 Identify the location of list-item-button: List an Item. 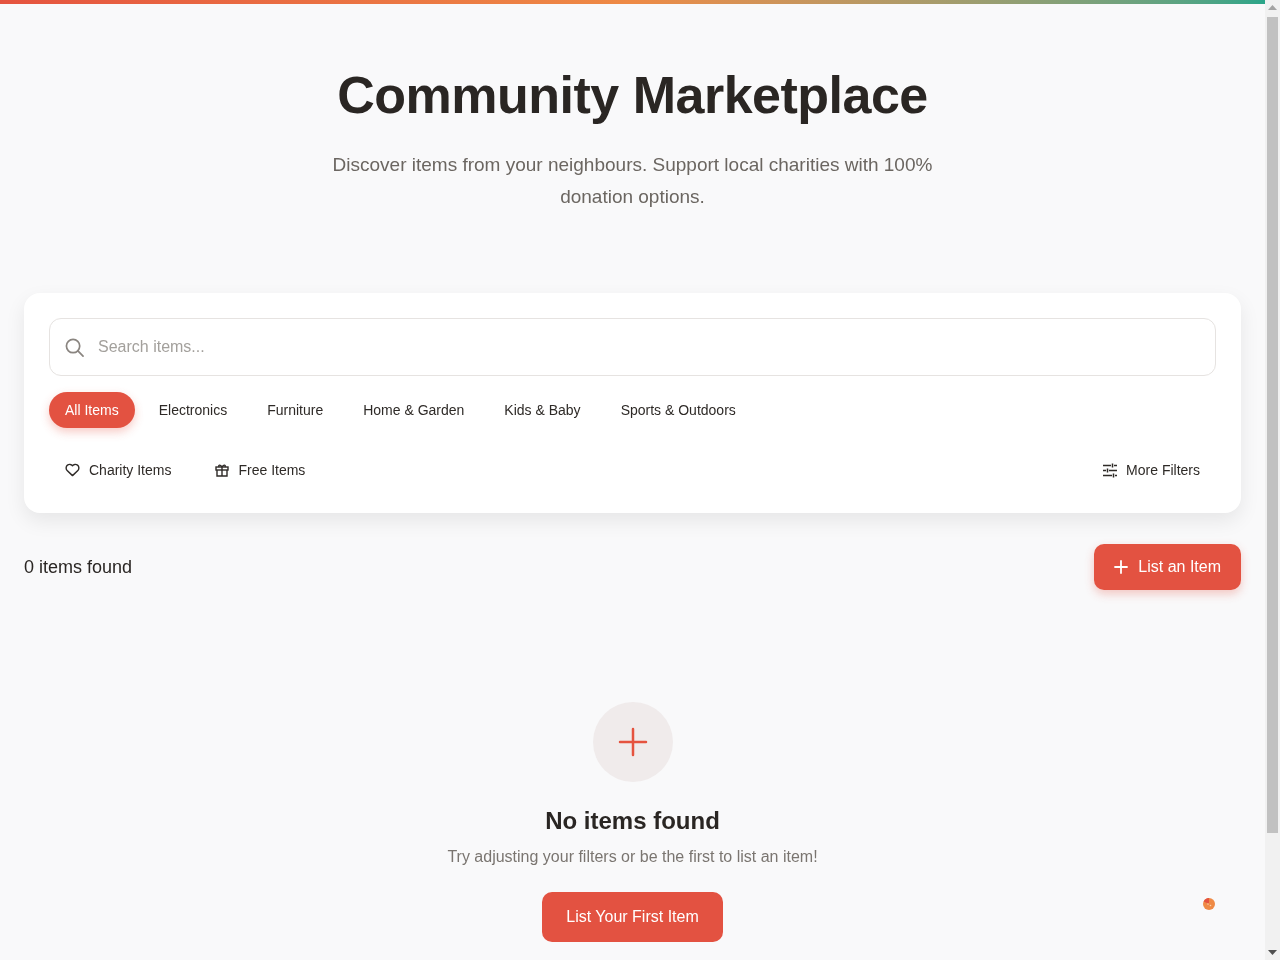
(1167, 567).